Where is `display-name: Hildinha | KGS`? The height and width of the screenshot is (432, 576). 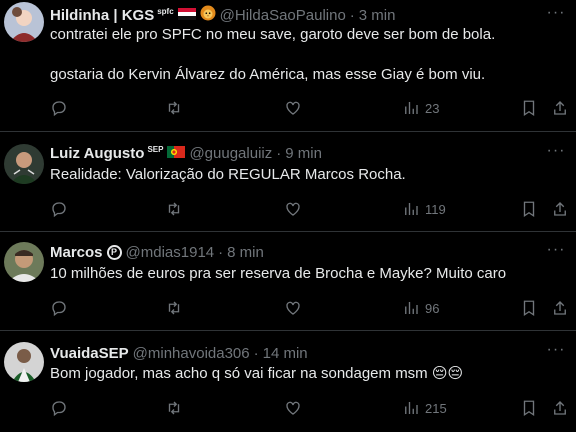
display-name: Hildinha | KGS is located at coordinates (102, 15).